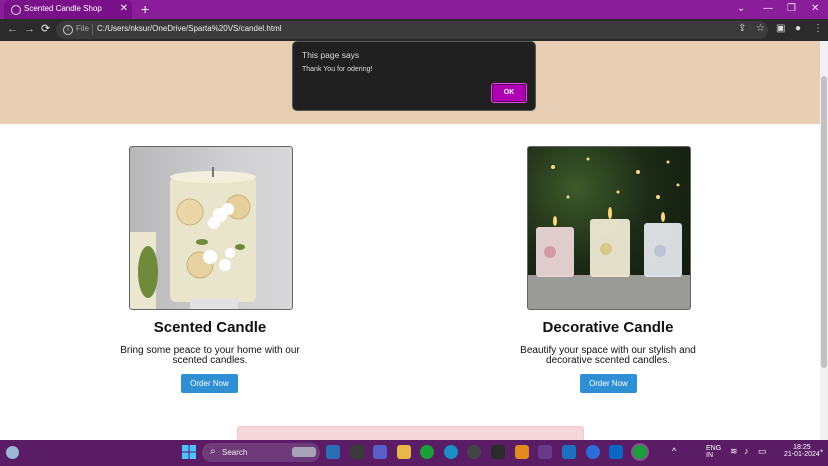 This screenshot has width=828, height=466. What do you see at coordinates (640, 452) in the screenshot?
I see `chrome-active-icon` at bounding box center [640, 452].